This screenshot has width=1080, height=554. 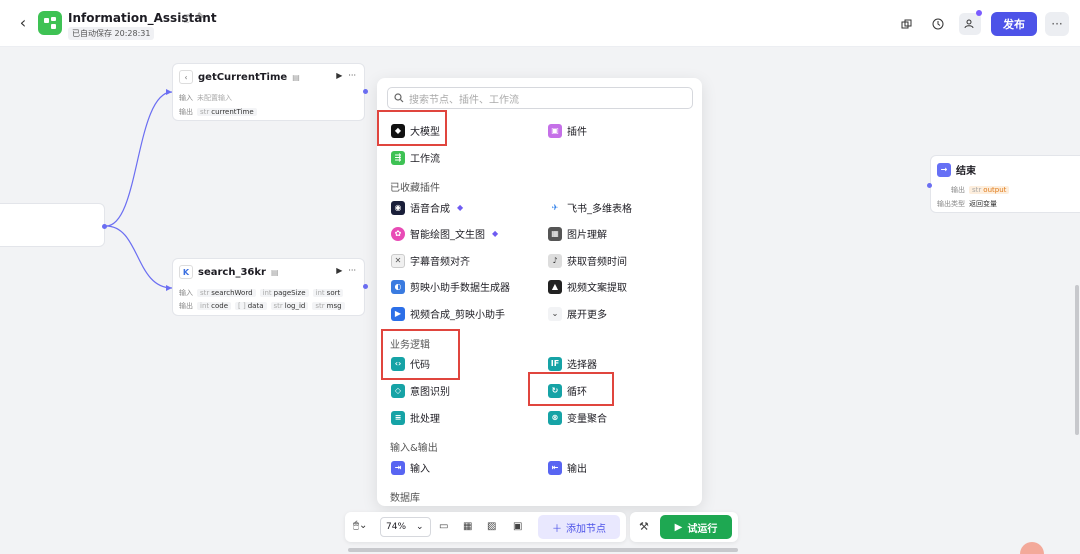 I want to click on run-toolbar: ⚒ ▶ 试运行, so click(x=684, y=527).